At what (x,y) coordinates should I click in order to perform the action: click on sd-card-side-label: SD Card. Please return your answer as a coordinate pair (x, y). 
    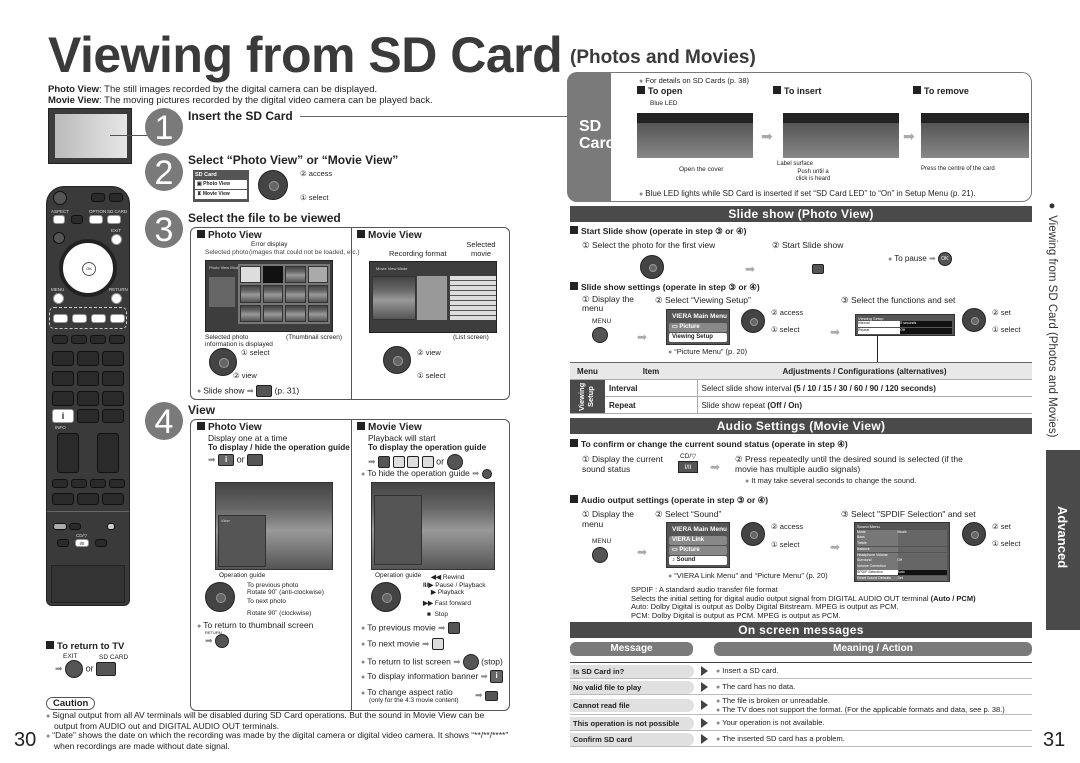
    Looking at the image, I should click on (591, 137).